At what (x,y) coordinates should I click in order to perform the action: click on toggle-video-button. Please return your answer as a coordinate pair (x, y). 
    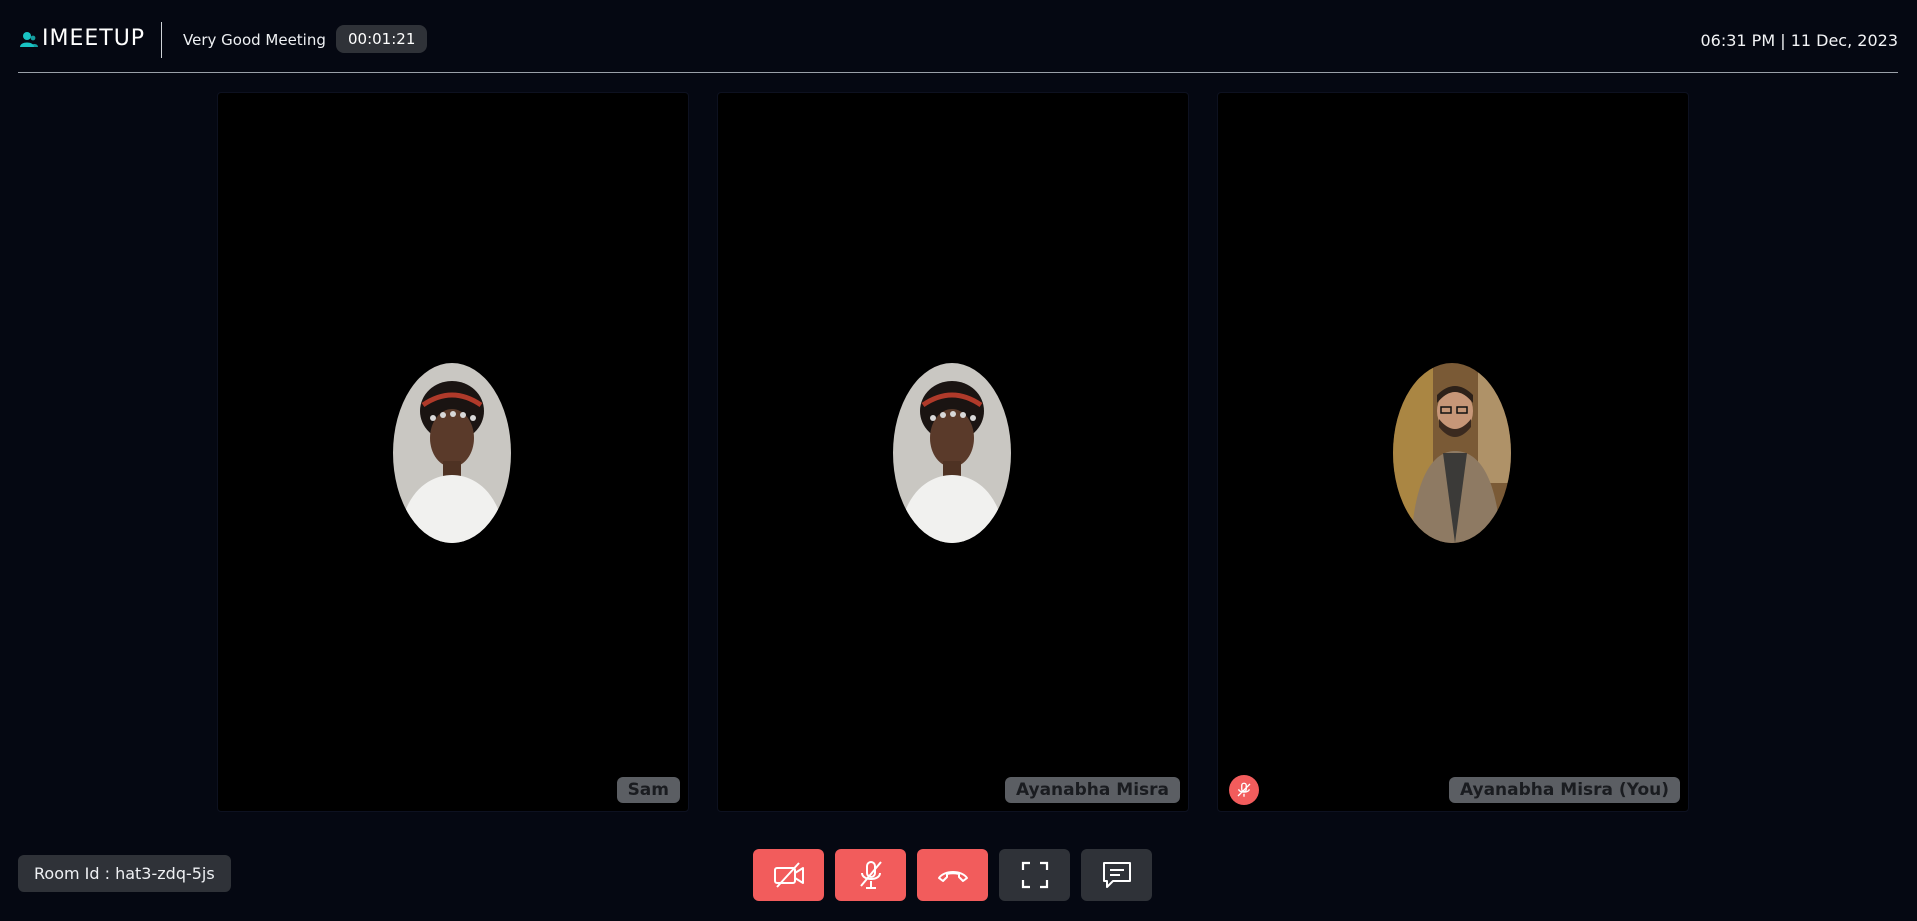
    Looking at the image, I should click on (788, 875).